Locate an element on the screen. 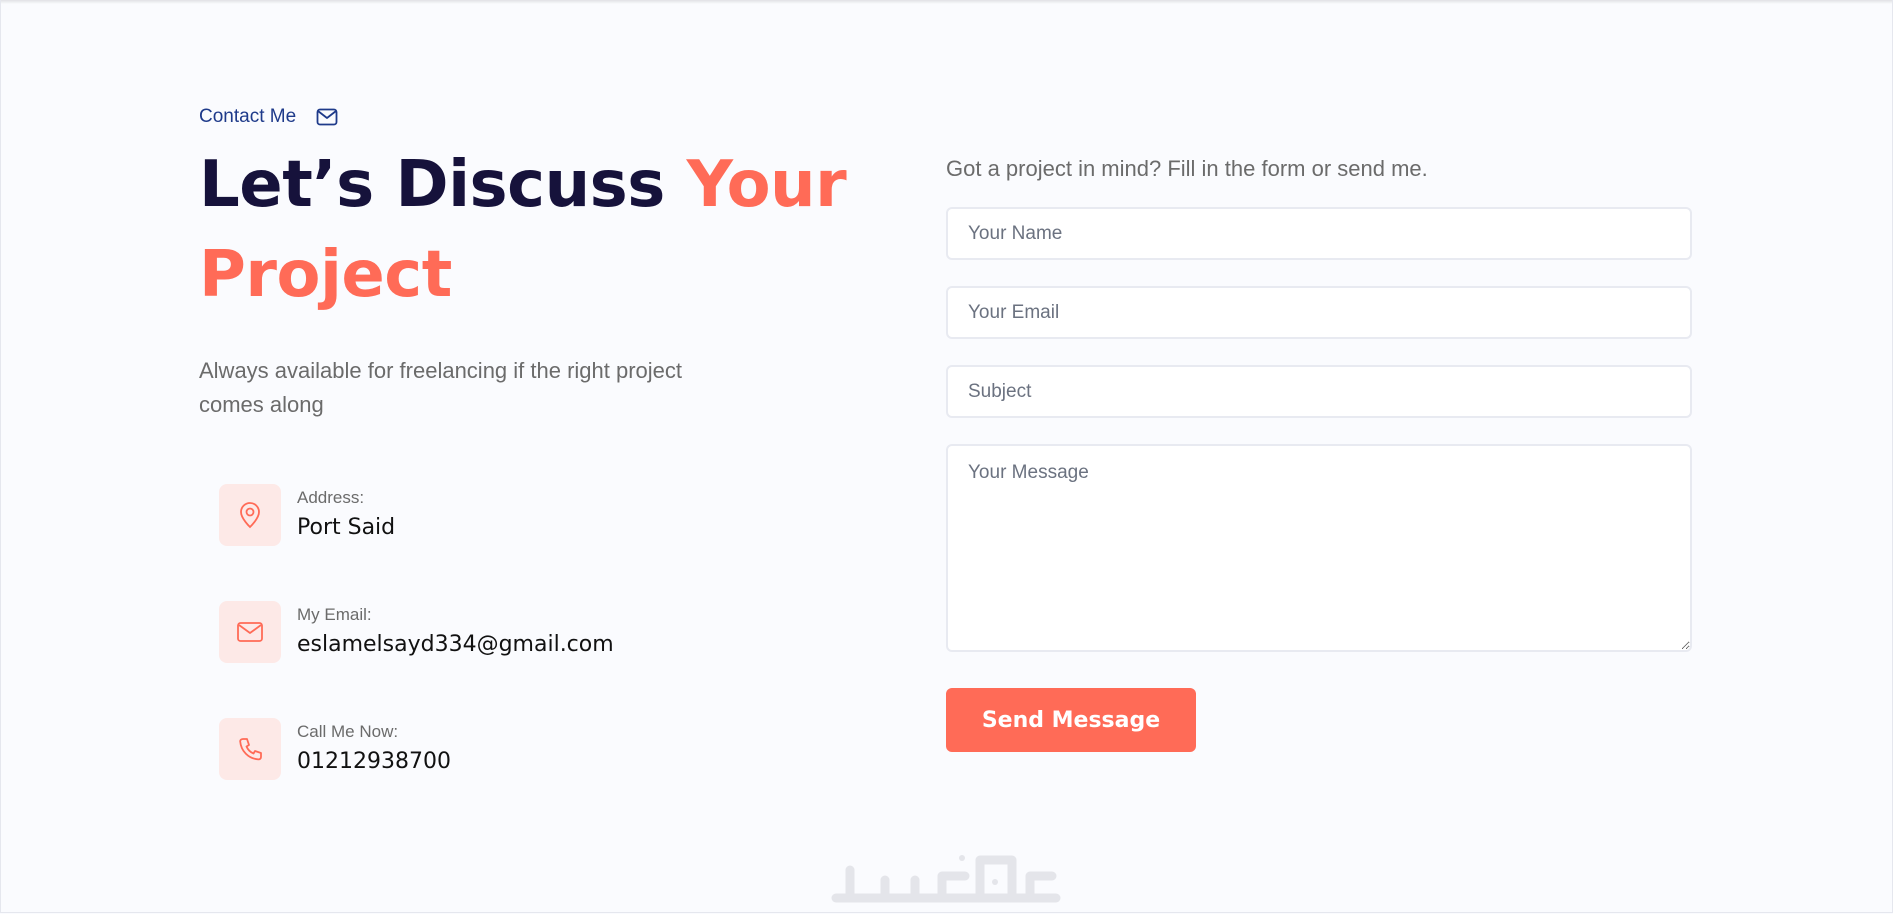  map-pin-icon is located at coordinates (250, 515).